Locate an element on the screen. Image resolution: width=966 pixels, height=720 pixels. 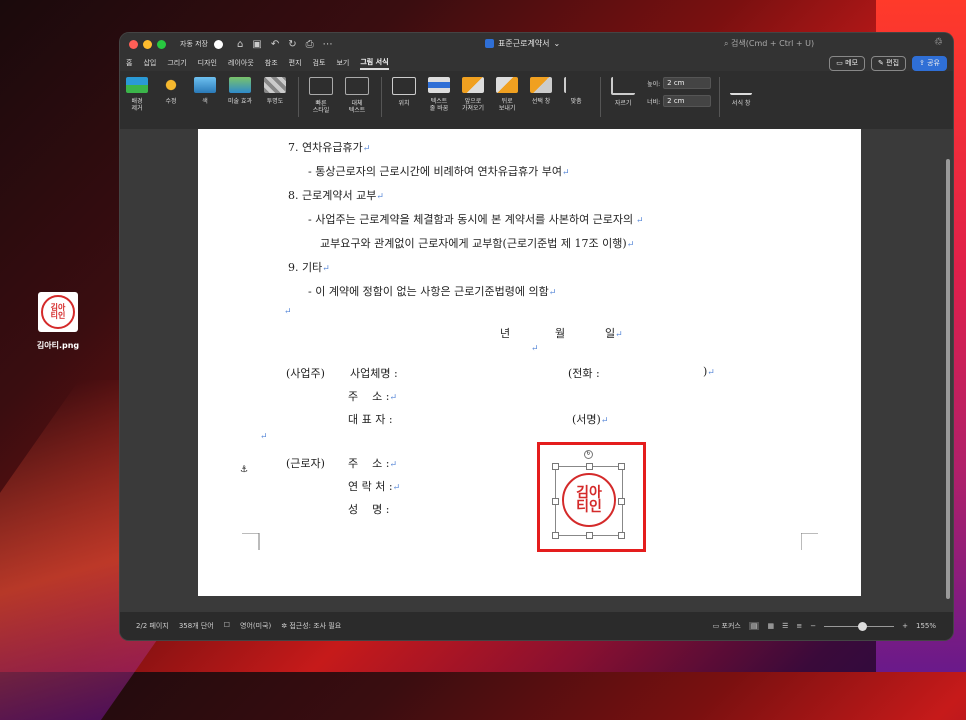
bring-forward-button: 앞으로 가져오기 is located at coordinates (473, 94).